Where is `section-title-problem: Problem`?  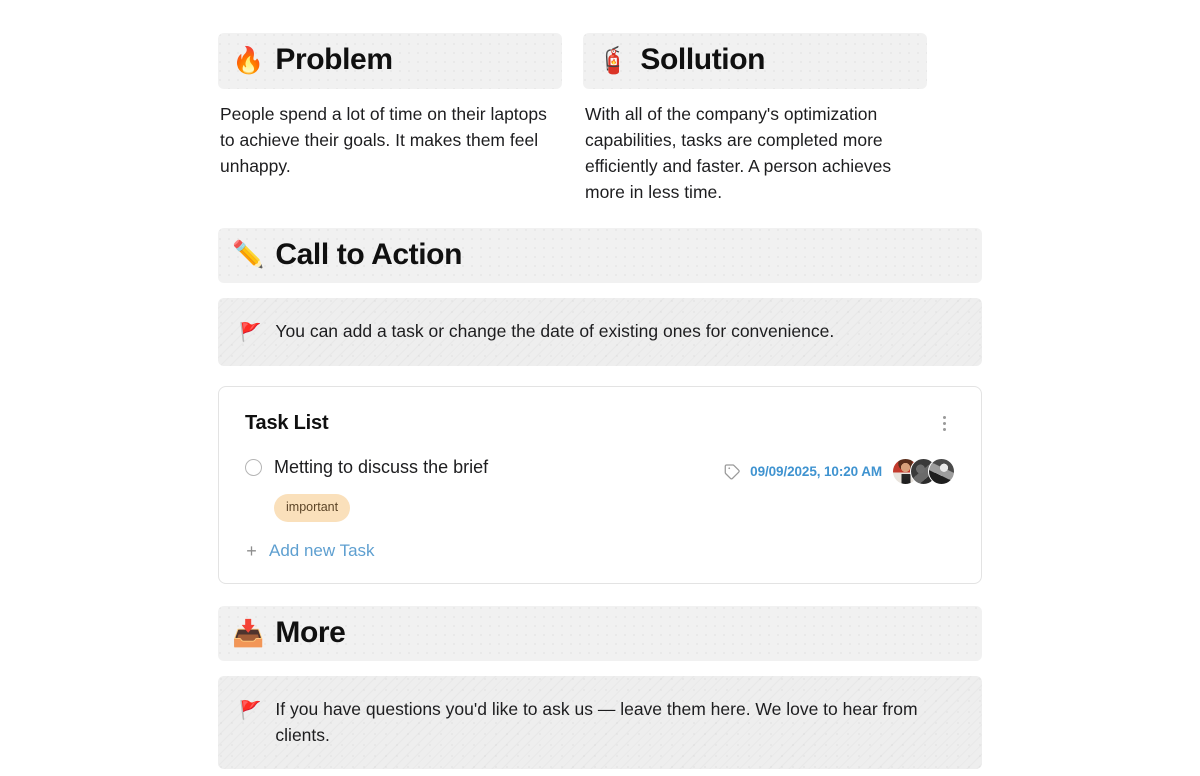
section-title-problem: Problem is located at coordinates (334, 59).